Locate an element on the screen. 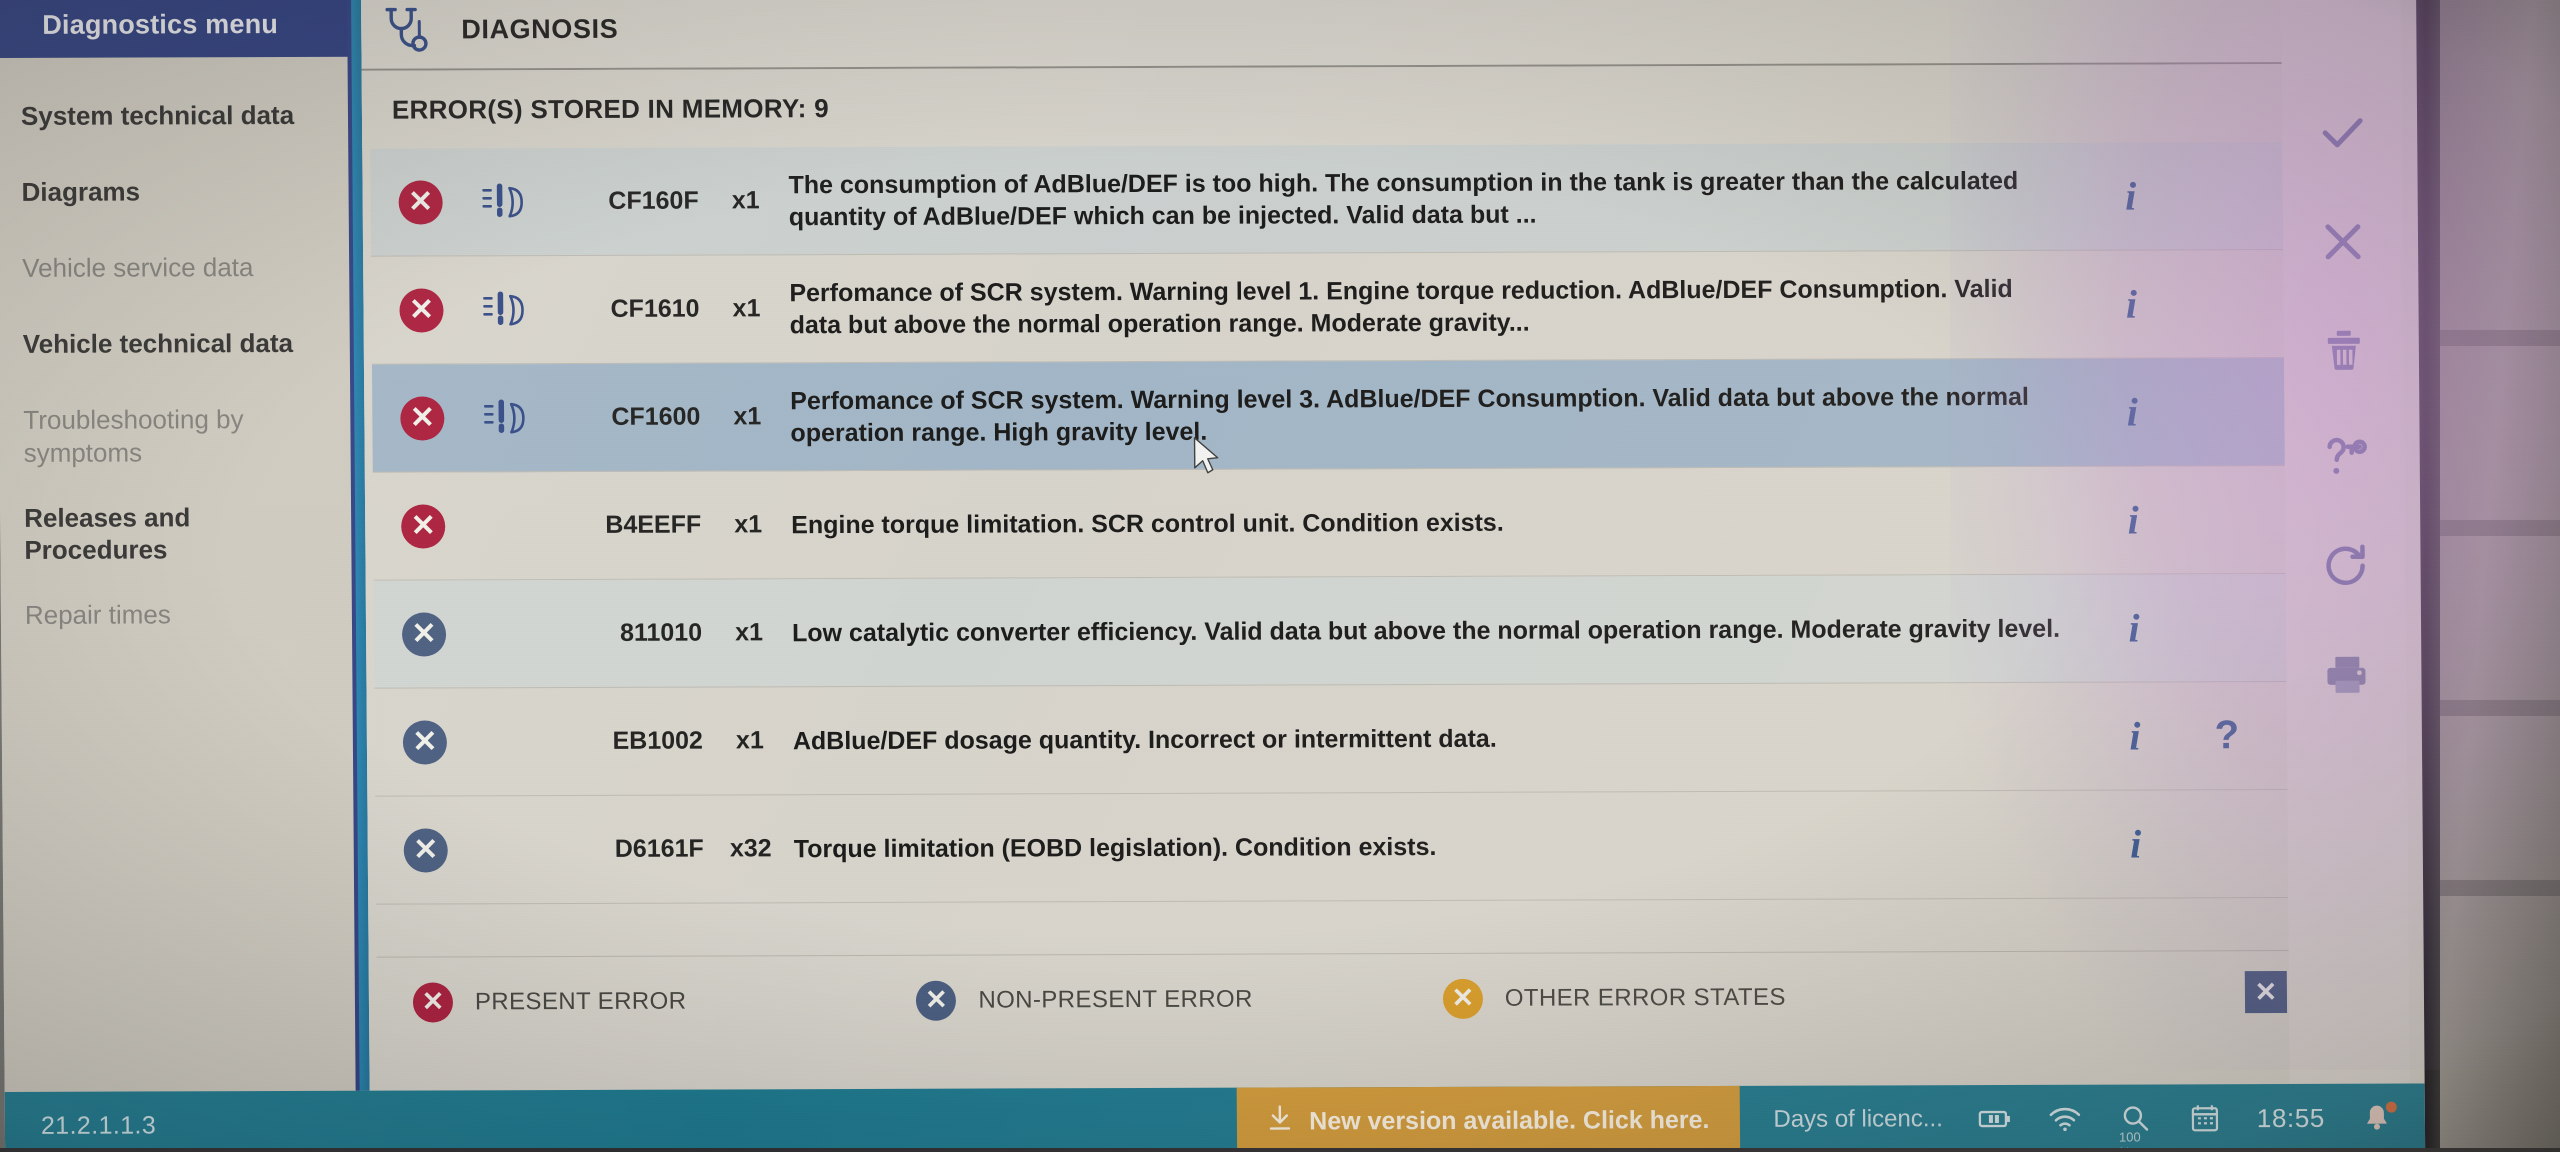 This screenshot has height=1152, width=2560. mouse-cursor is located at coordinates (1207, 459).